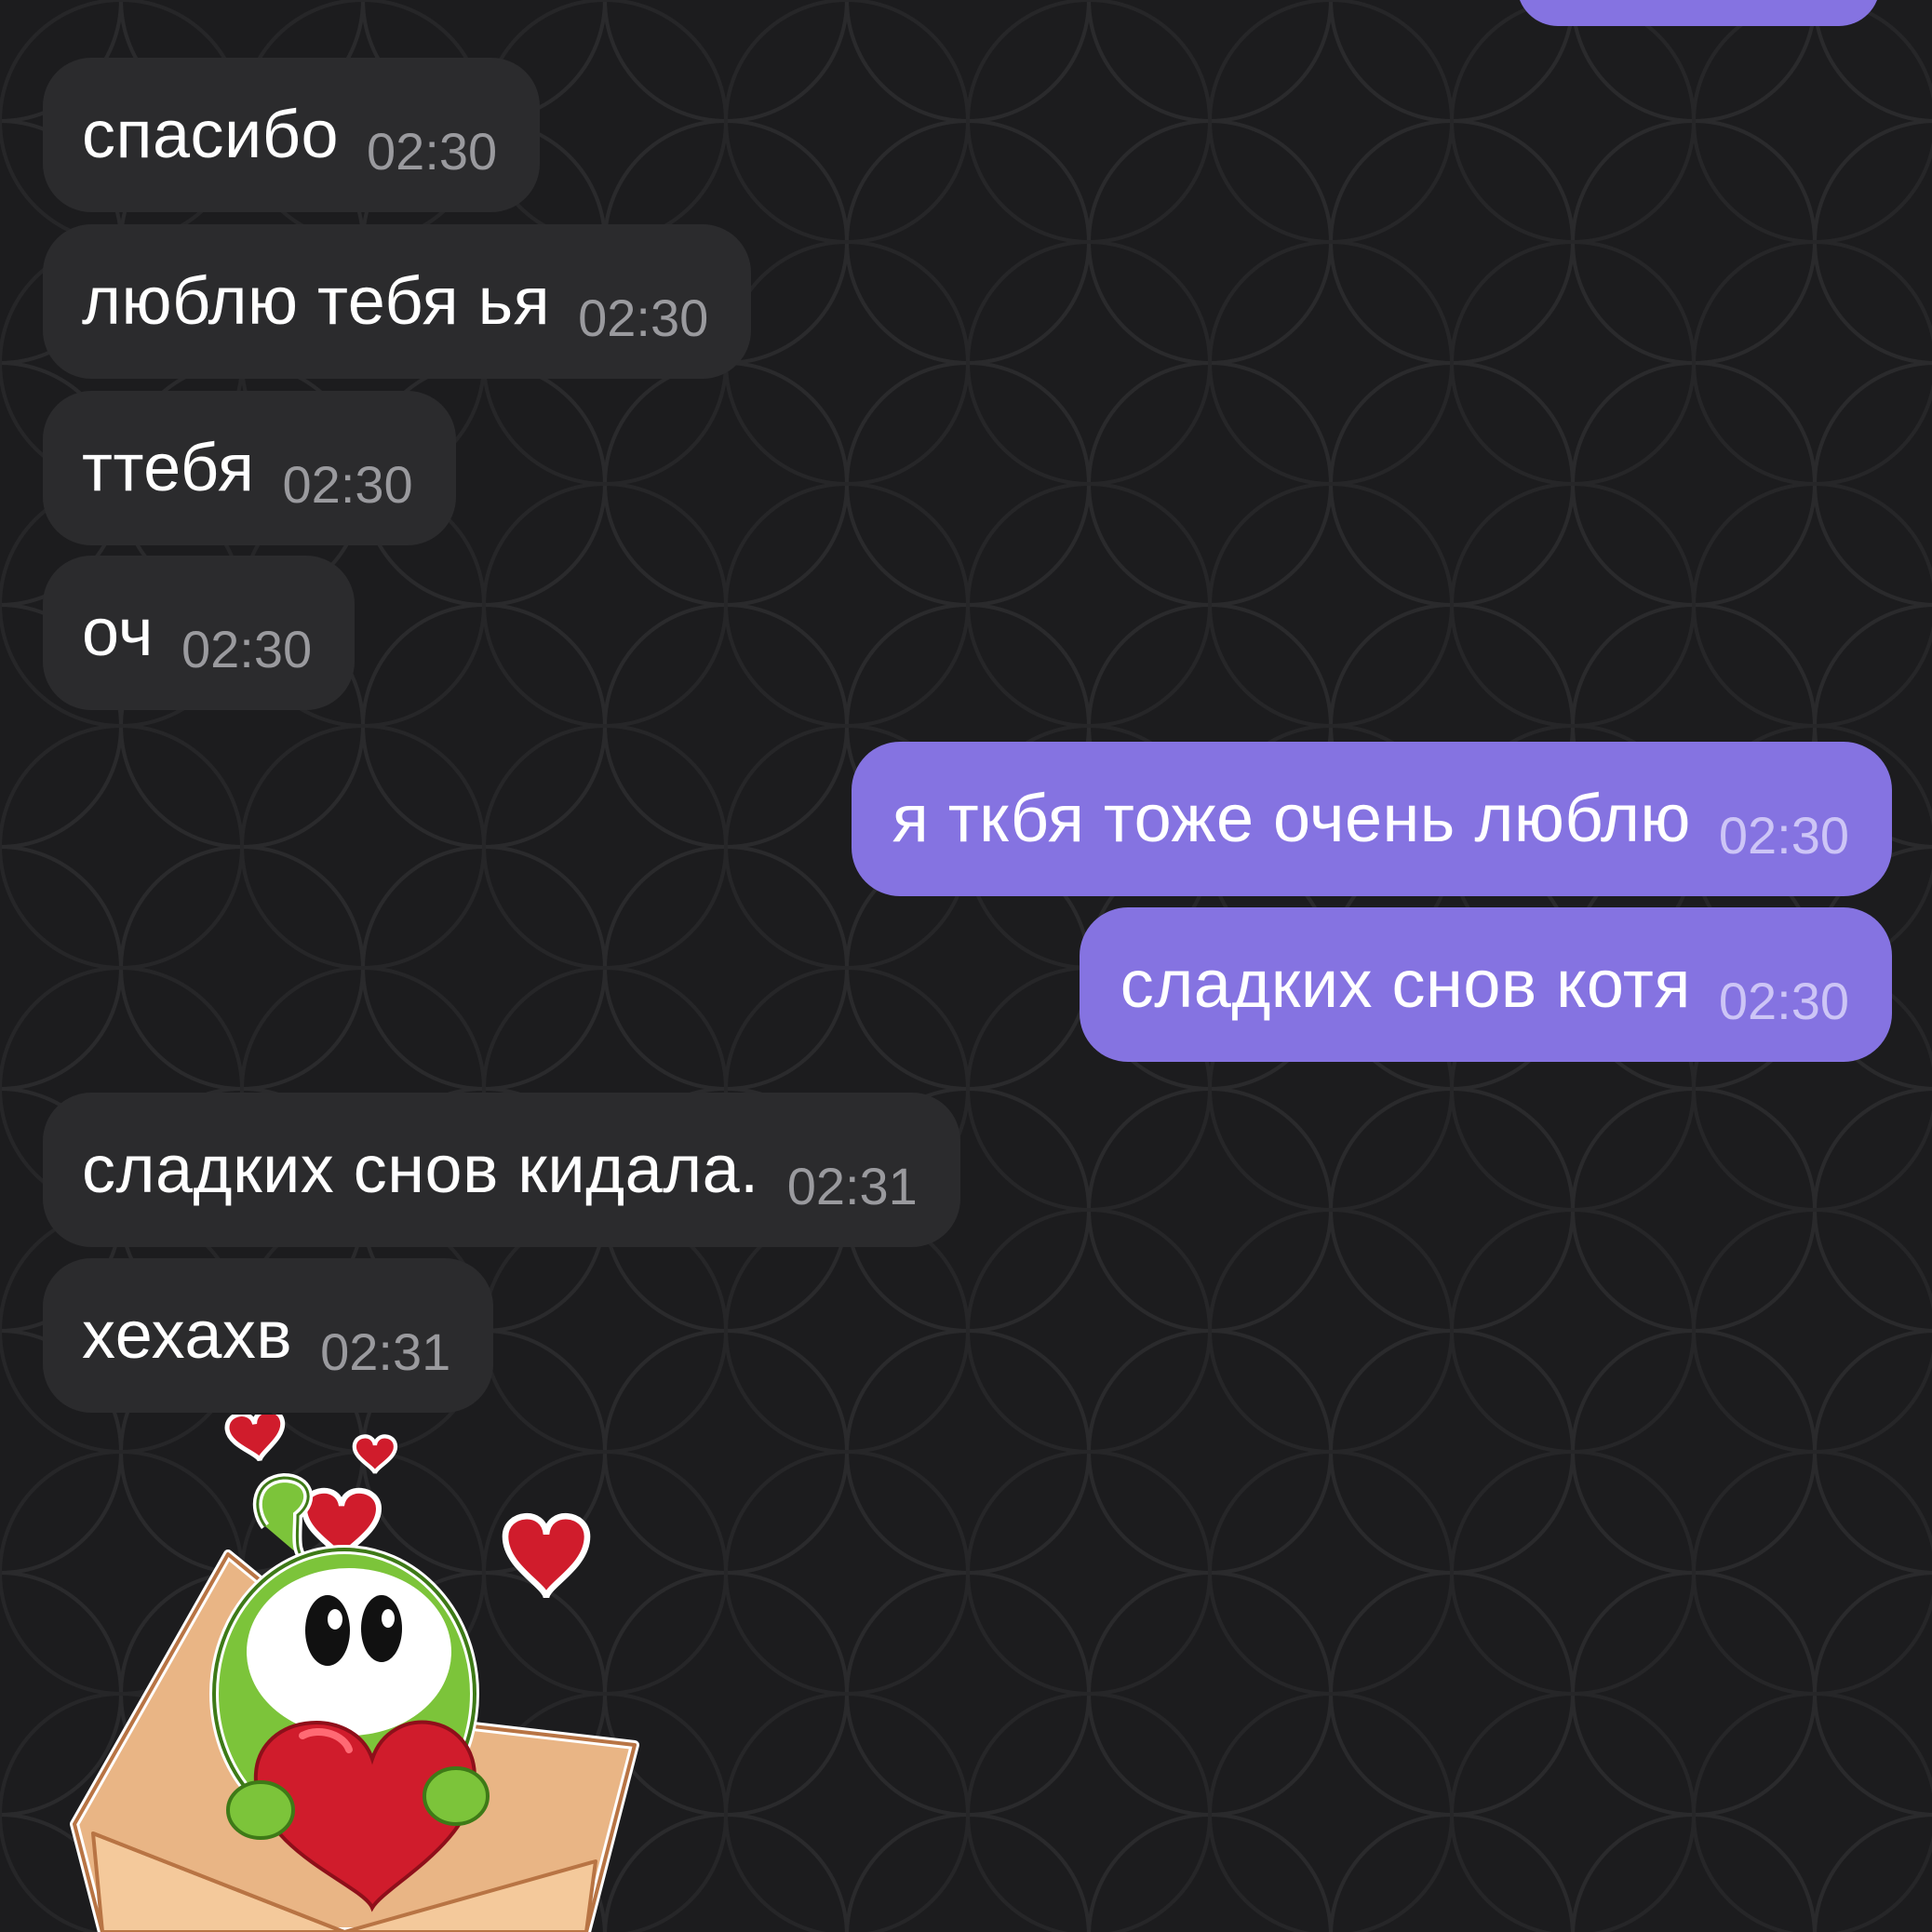 The height and width of the screenshot is (1932, 1932). What do you see at coordinates (211, 135) in the screenshot?
I see `message-text: спасибо` at bounding box center [211, 135].